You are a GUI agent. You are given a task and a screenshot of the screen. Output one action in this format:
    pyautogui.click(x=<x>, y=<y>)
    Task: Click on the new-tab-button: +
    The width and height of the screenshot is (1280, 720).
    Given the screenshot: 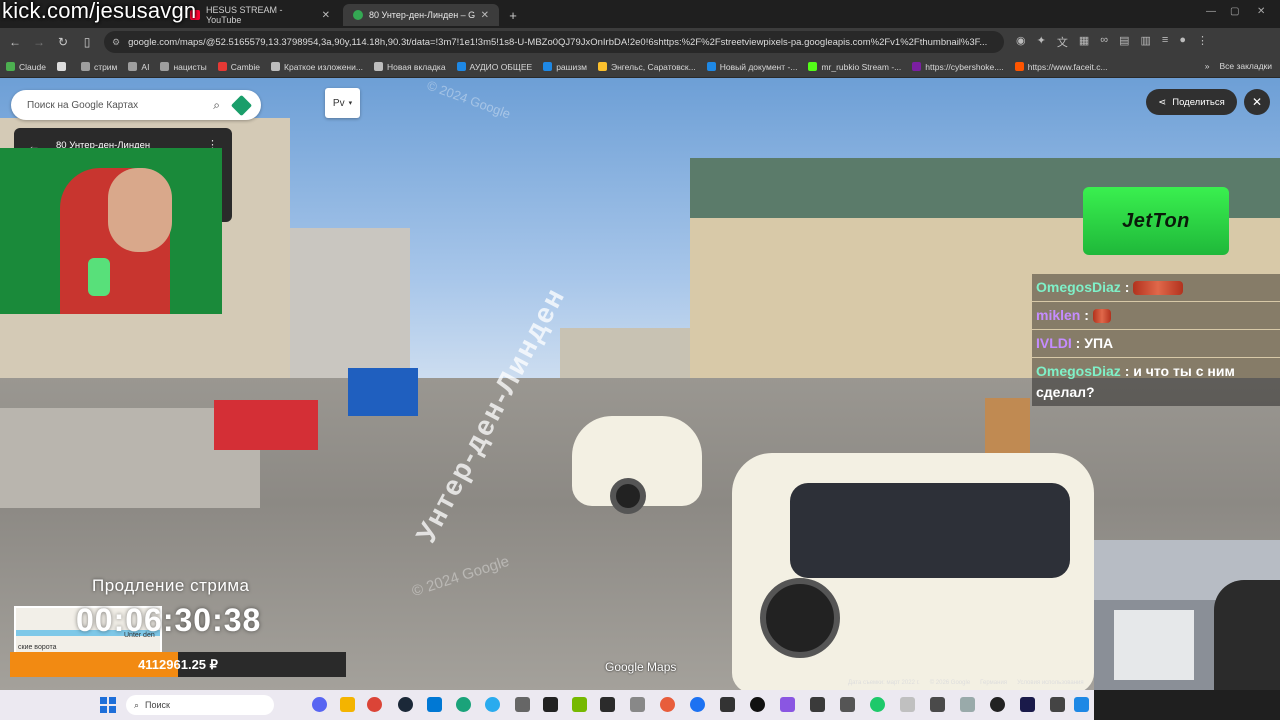 What is the action you would take?
    pyautogui.click(x=513, y=15)
    